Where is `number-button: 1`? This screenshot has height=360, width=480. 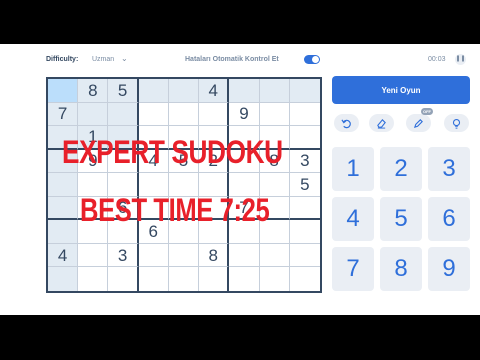
number-button: 1 is located at coordinates (353, 169).